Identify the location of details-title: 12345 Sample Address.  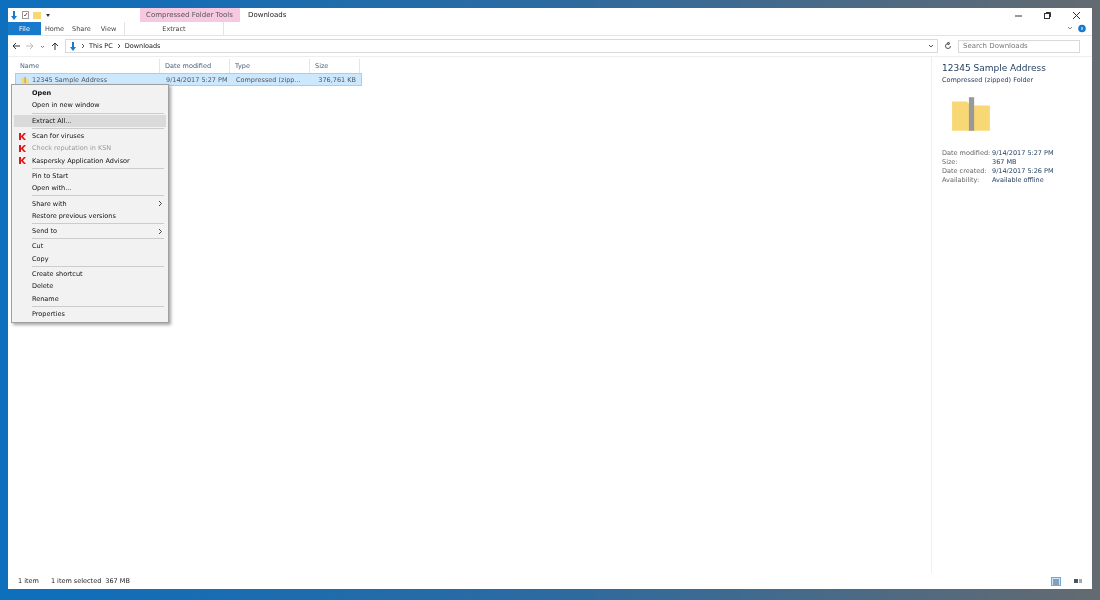
(994, 68).